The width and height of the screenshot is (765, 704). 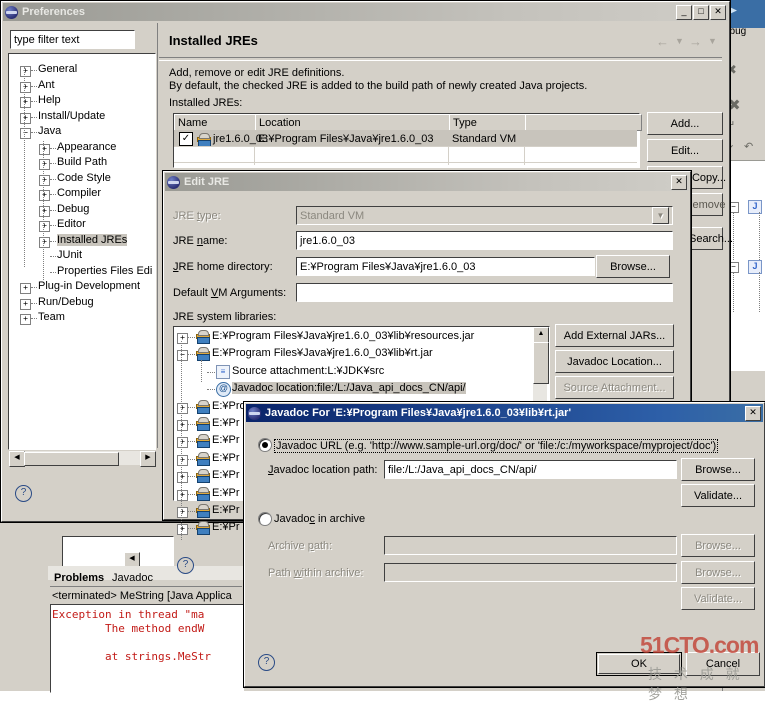 What do you see at coordinates (712, 41) in the screenshot?
I see `forward-menu-icon: ▼` at bounding box center [712, 41].